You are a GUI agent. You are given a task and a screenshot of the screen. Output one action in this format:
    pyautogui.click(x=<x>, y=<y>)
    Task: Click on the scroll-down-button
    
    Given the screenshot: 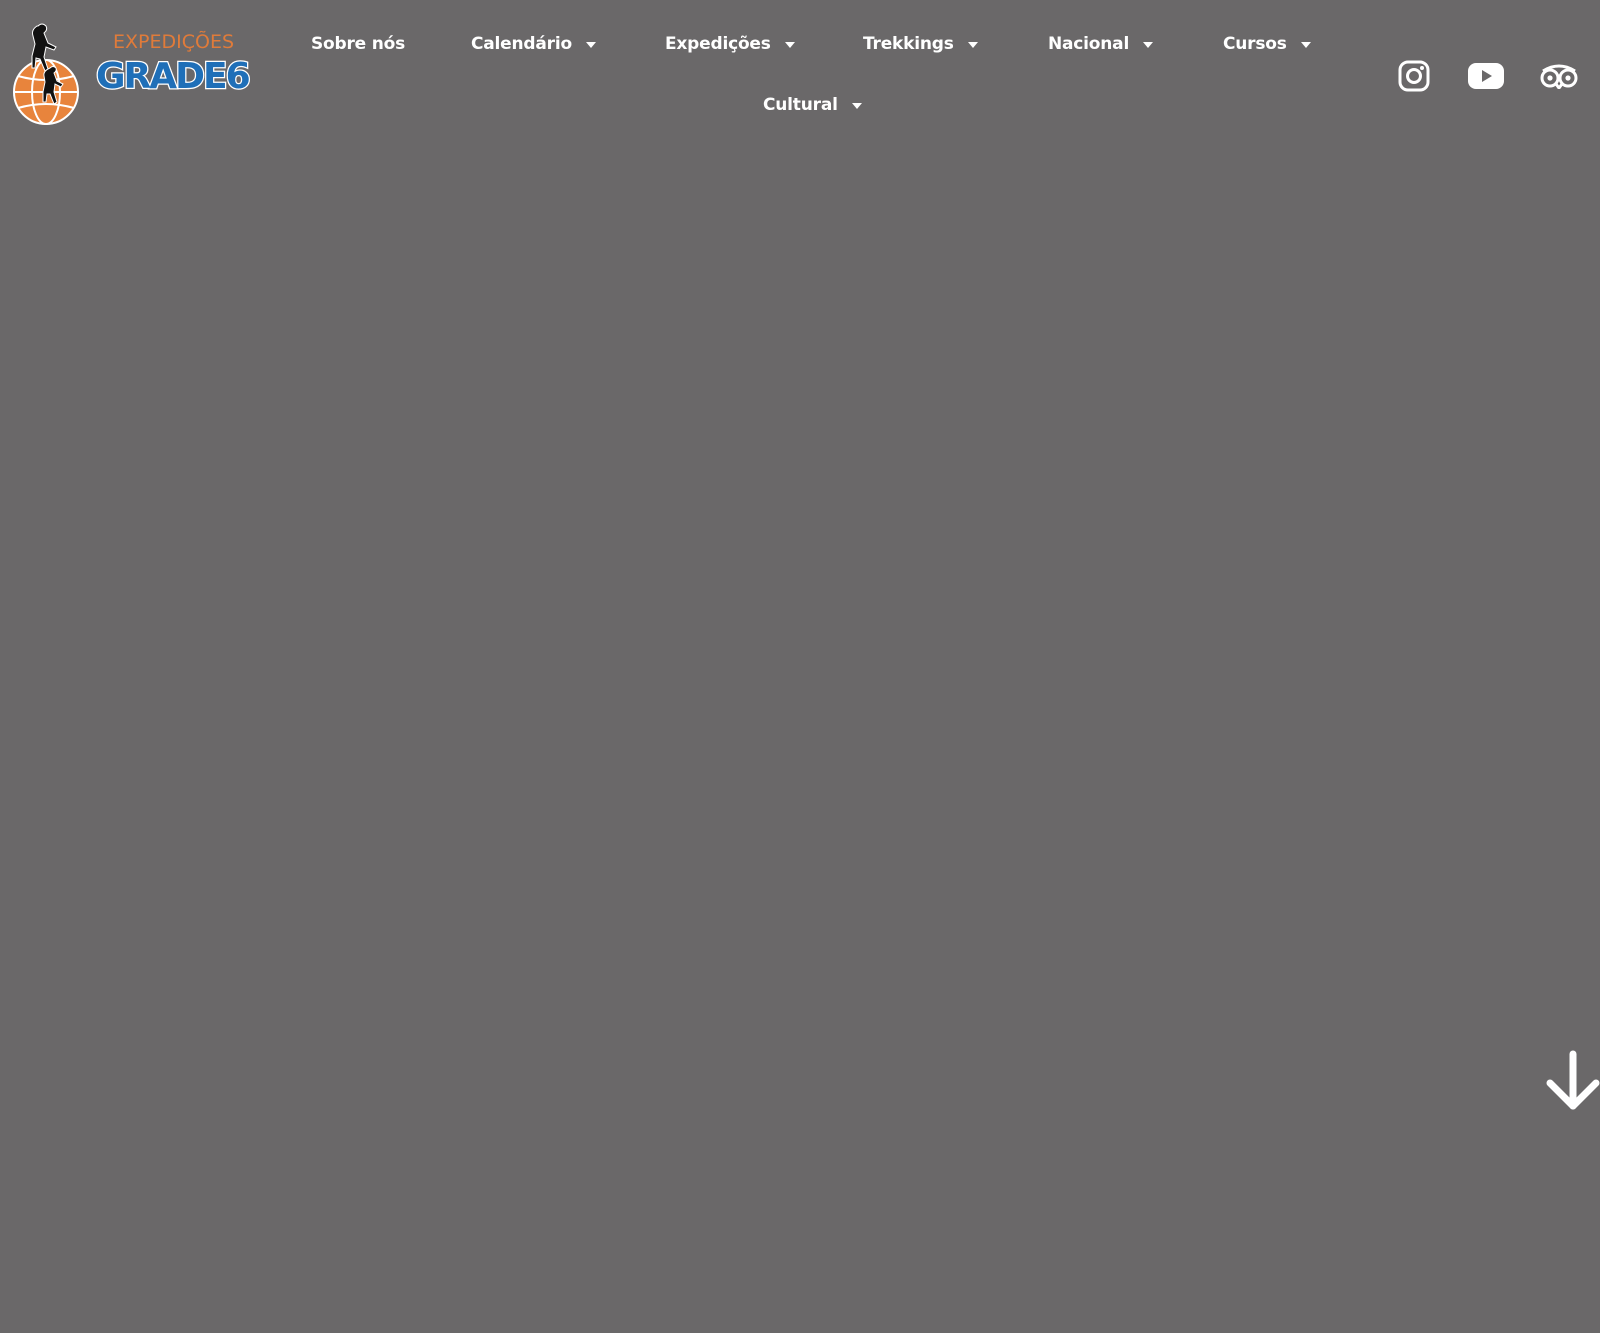 What is the action you would take?
    pyautogui.click(x=1573, y=1083)
    